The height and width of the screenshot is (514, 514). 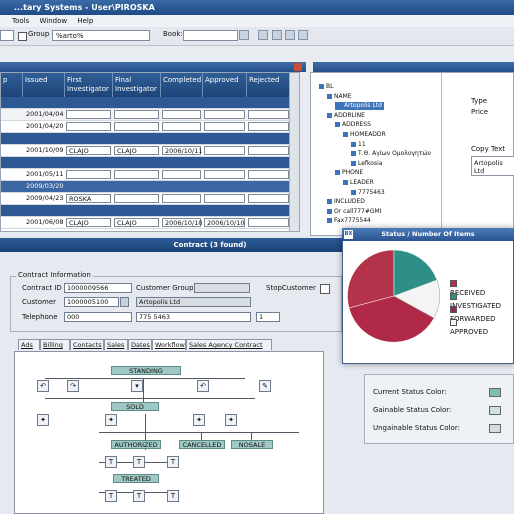 What do you see at coordinates (492, 166) in the screenshot?
I see `copy-text-box: Artopolis Ltd` at bounding box center [492, 166].